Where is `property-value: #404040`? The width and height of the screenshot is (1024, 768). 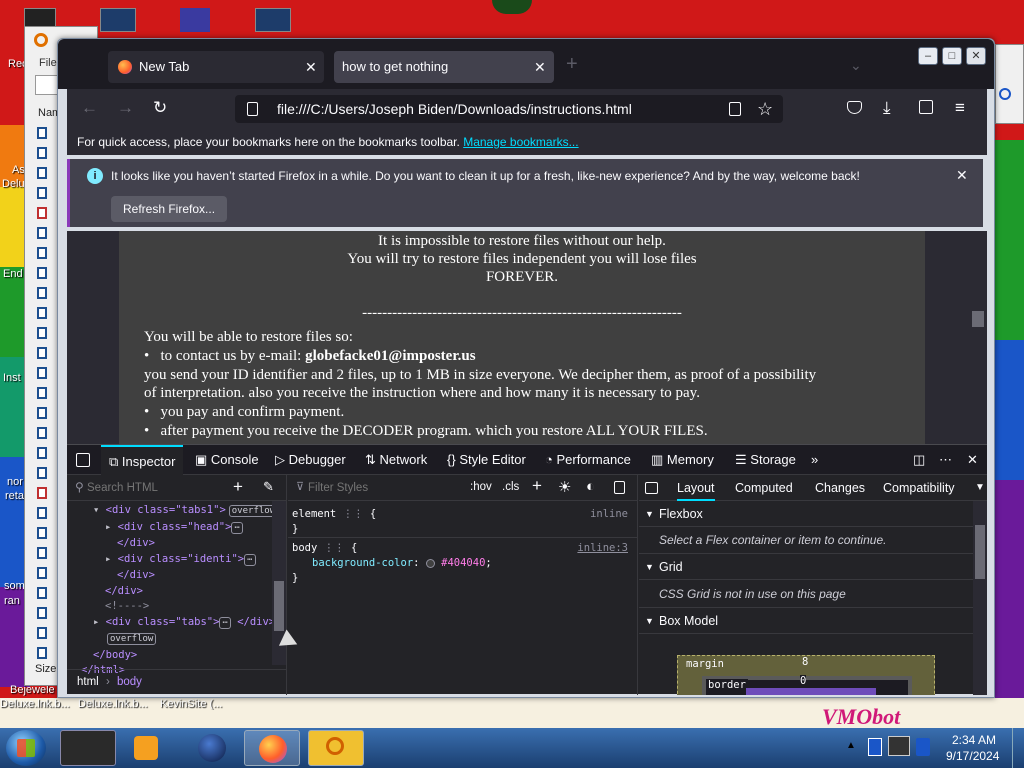 property-value: #404040 is located at coordinates (463, 563).